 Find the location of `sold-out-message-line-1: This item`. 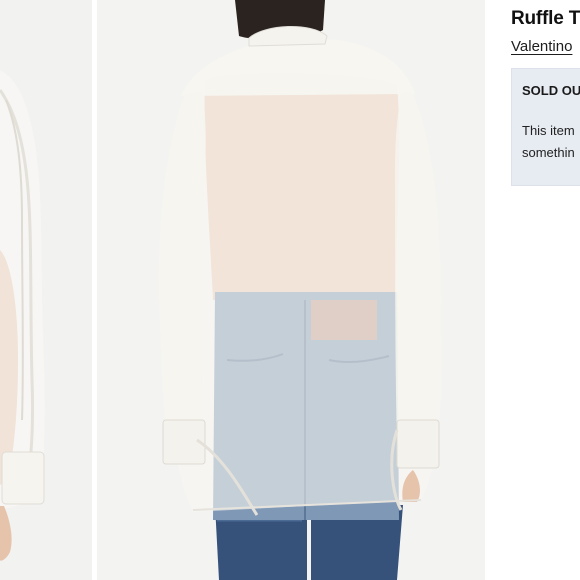

sold-out-message-line-1: This item is located at coordinates (548, 130).